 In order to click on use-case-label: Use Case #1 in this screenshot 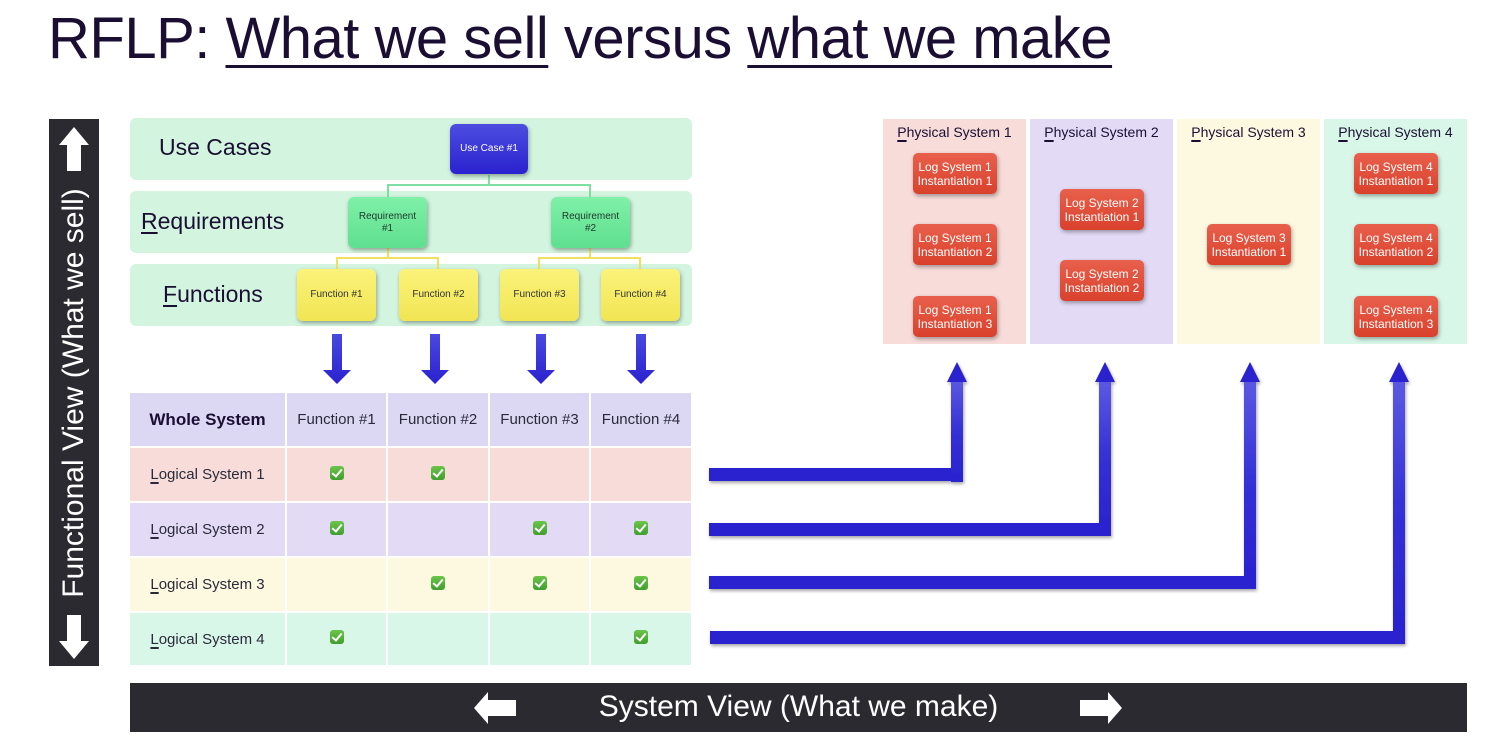, I will do `click(489, 148)`.